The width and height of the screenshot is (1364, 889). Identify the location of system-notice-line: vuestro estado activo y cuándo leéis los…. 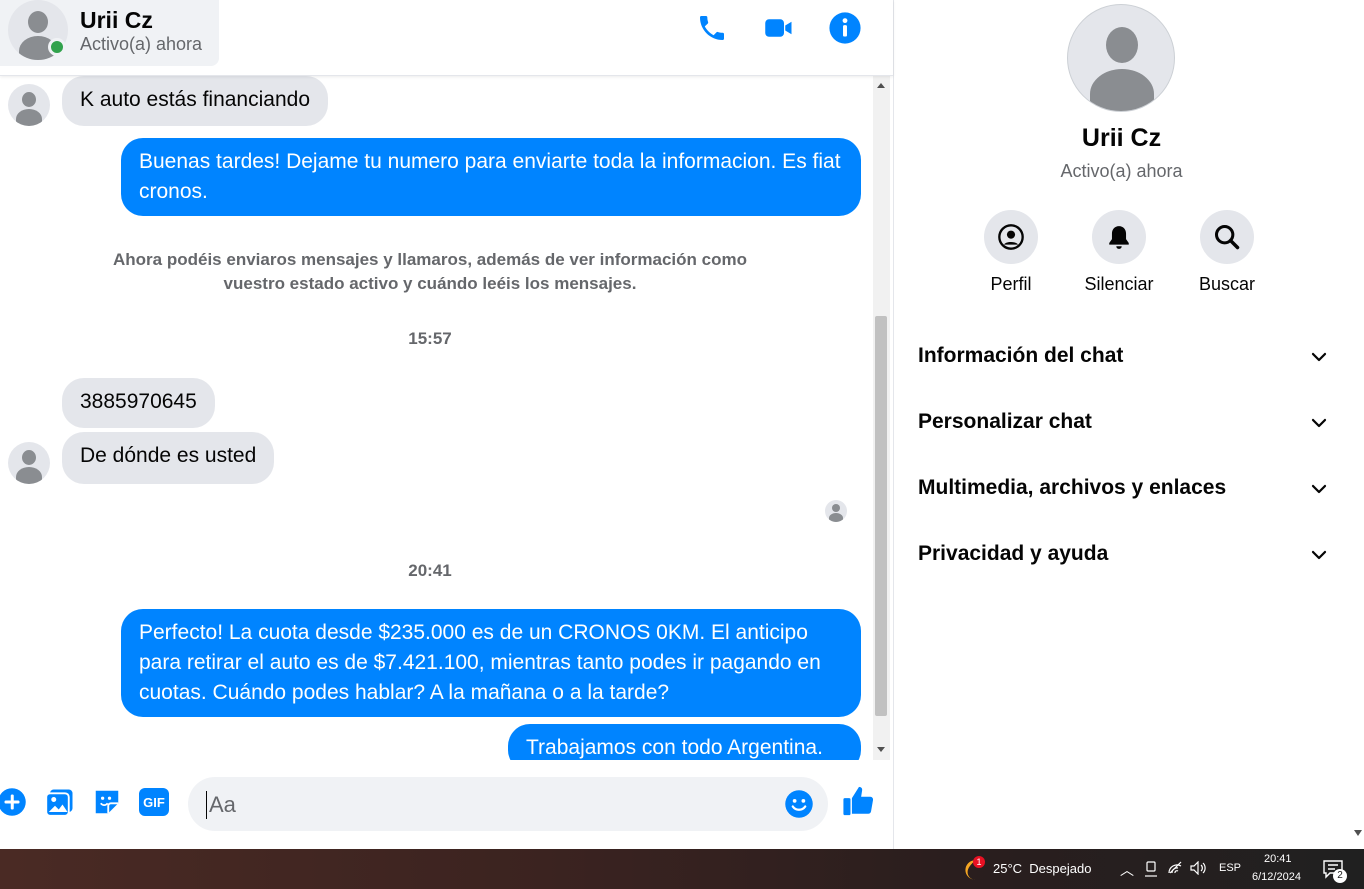
(430, 283).